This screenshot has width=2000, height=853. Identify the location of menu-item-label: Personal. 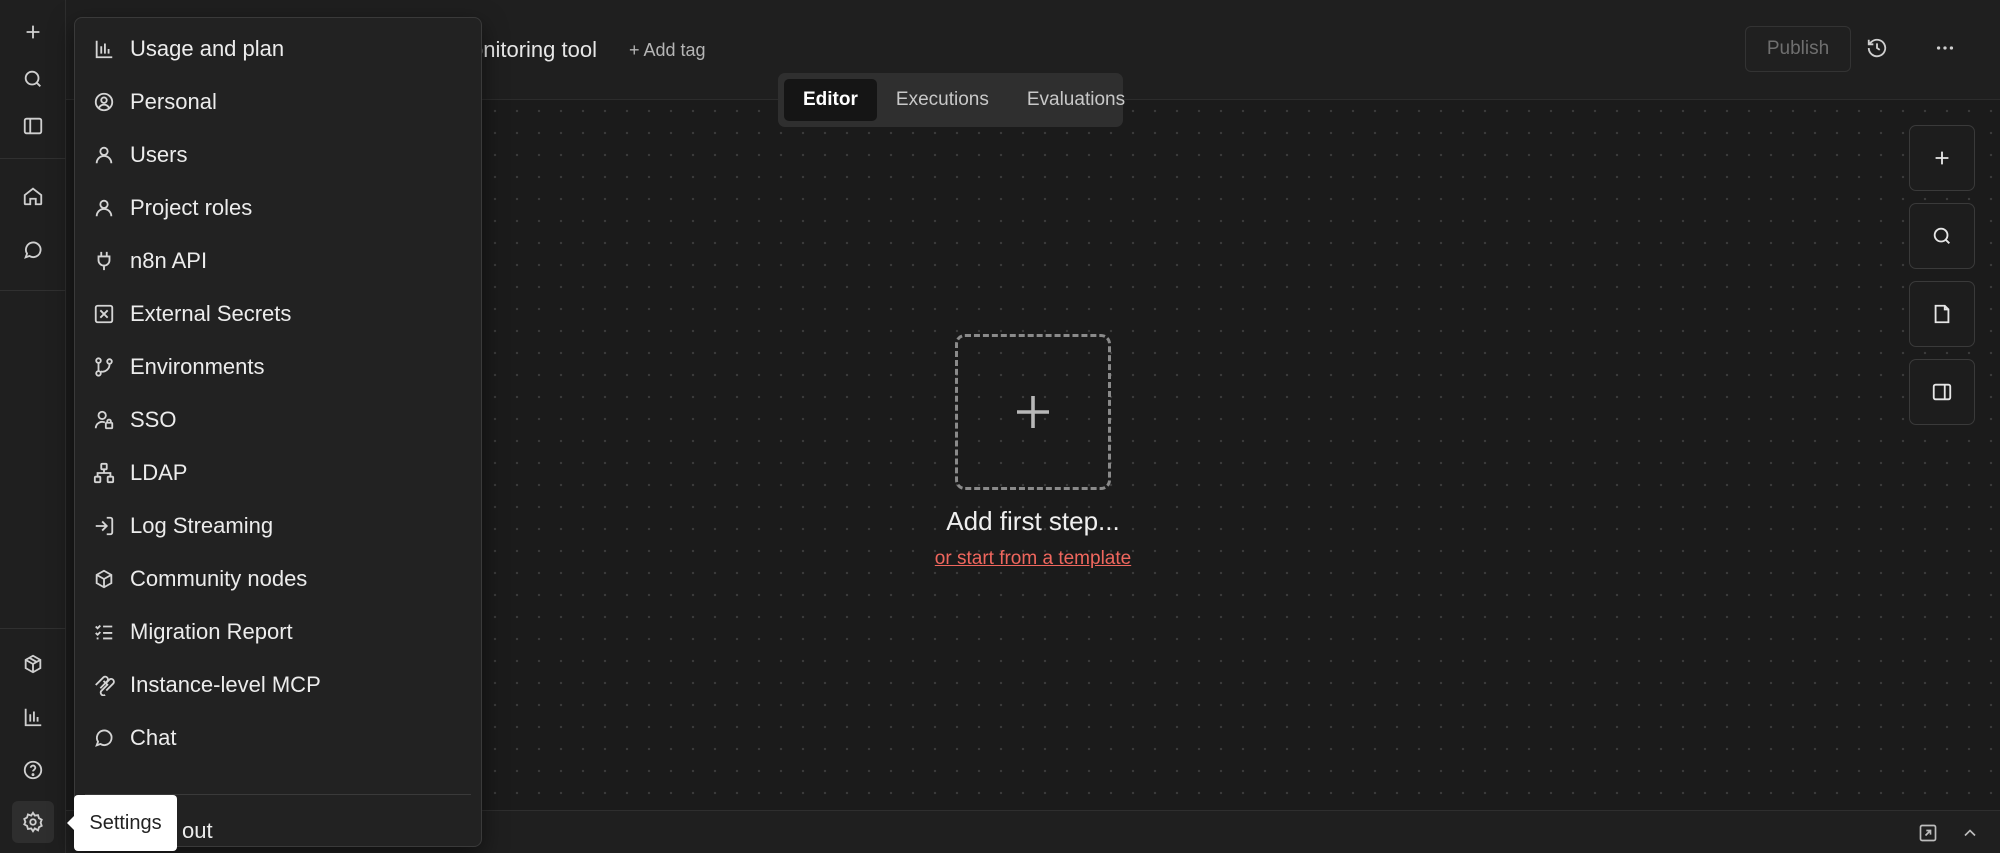
(173, 101).